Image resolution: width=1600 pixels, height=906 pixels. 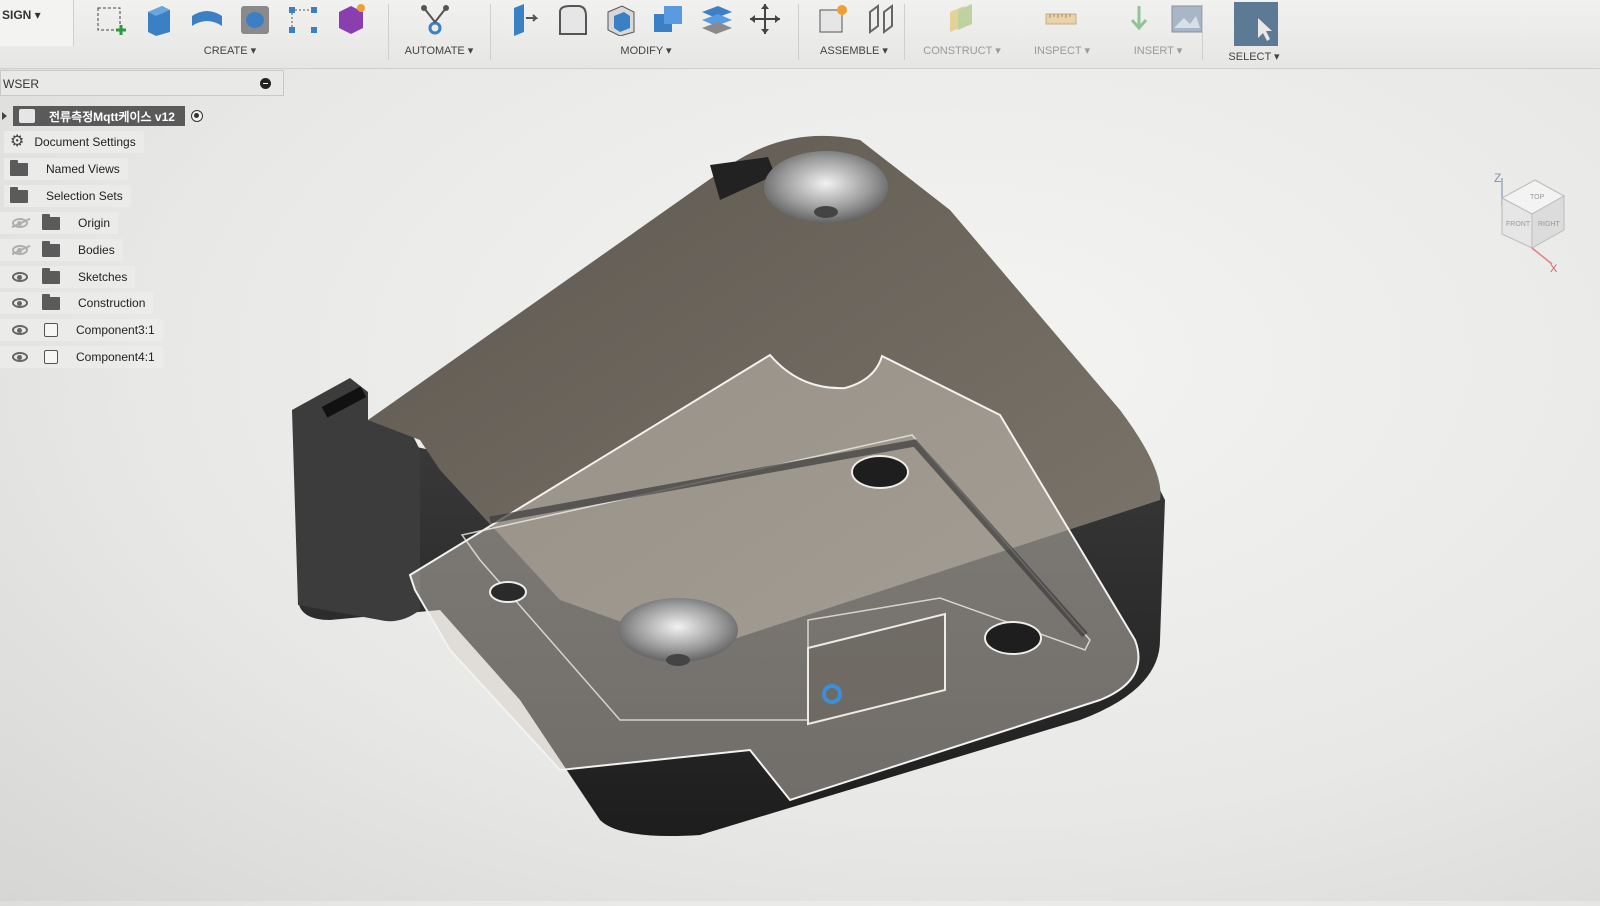 What do you see at coordinates (84, 196) in the screenshot?
I see `browser-item-label: Selection Sets` at bounding box center [84, 196].